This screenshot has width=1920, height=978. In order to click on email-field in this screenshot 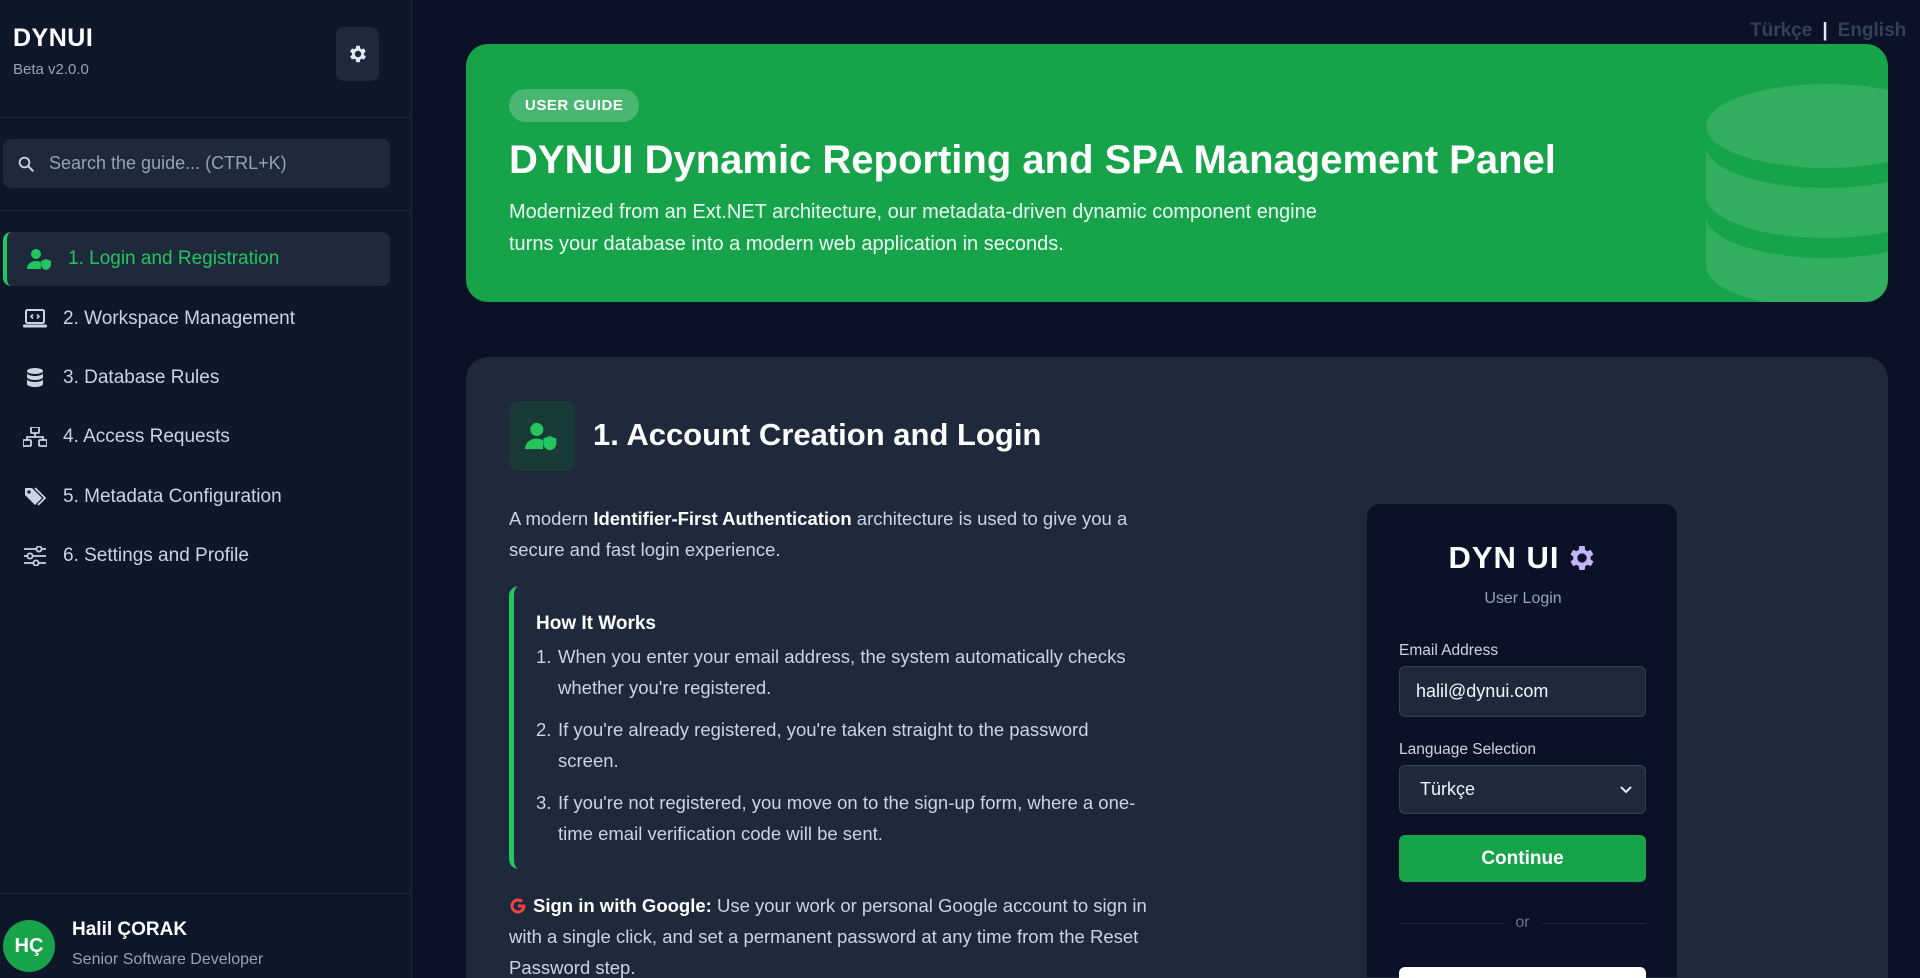, I will do `click(1522, 691)`.